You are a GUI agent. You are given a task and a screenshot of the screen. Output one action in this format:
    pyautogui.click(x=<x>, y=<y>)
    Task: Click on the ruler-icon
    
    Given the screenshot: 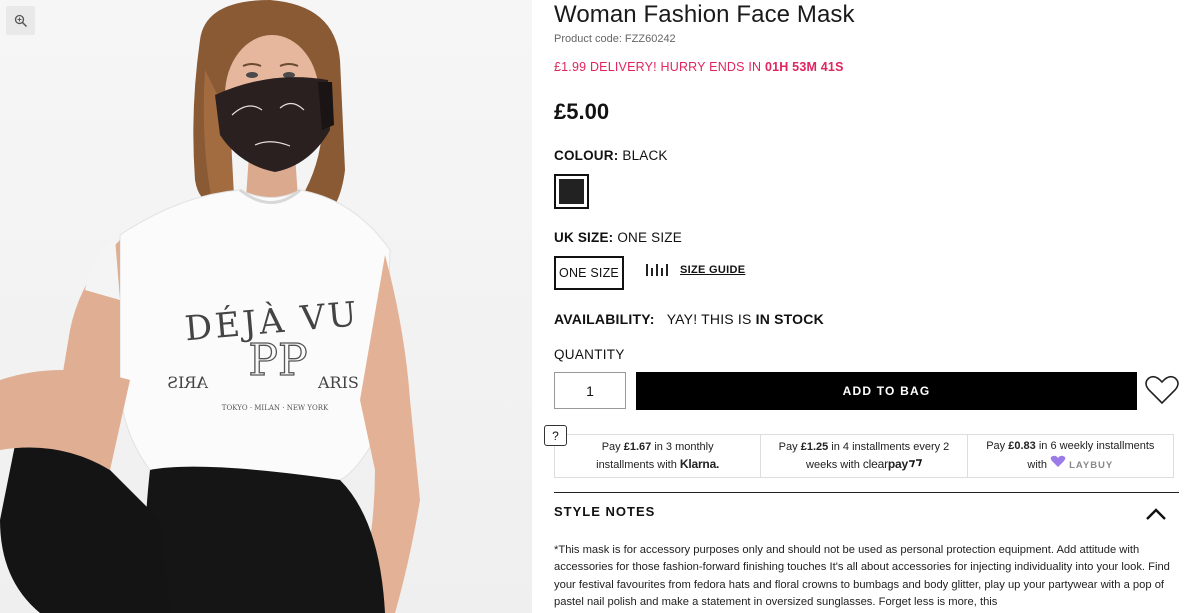 What is the action you would take?
    pyautogui.click(x=657, y=270)
    